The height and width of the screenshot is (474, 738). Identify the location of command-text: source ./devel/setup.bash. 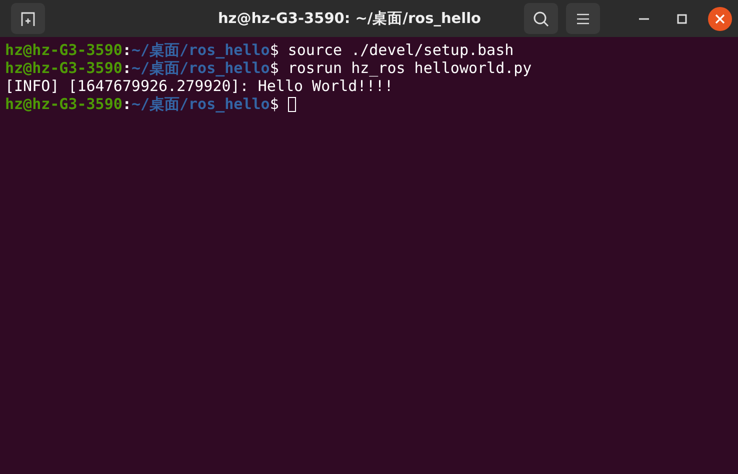
(401, 50).